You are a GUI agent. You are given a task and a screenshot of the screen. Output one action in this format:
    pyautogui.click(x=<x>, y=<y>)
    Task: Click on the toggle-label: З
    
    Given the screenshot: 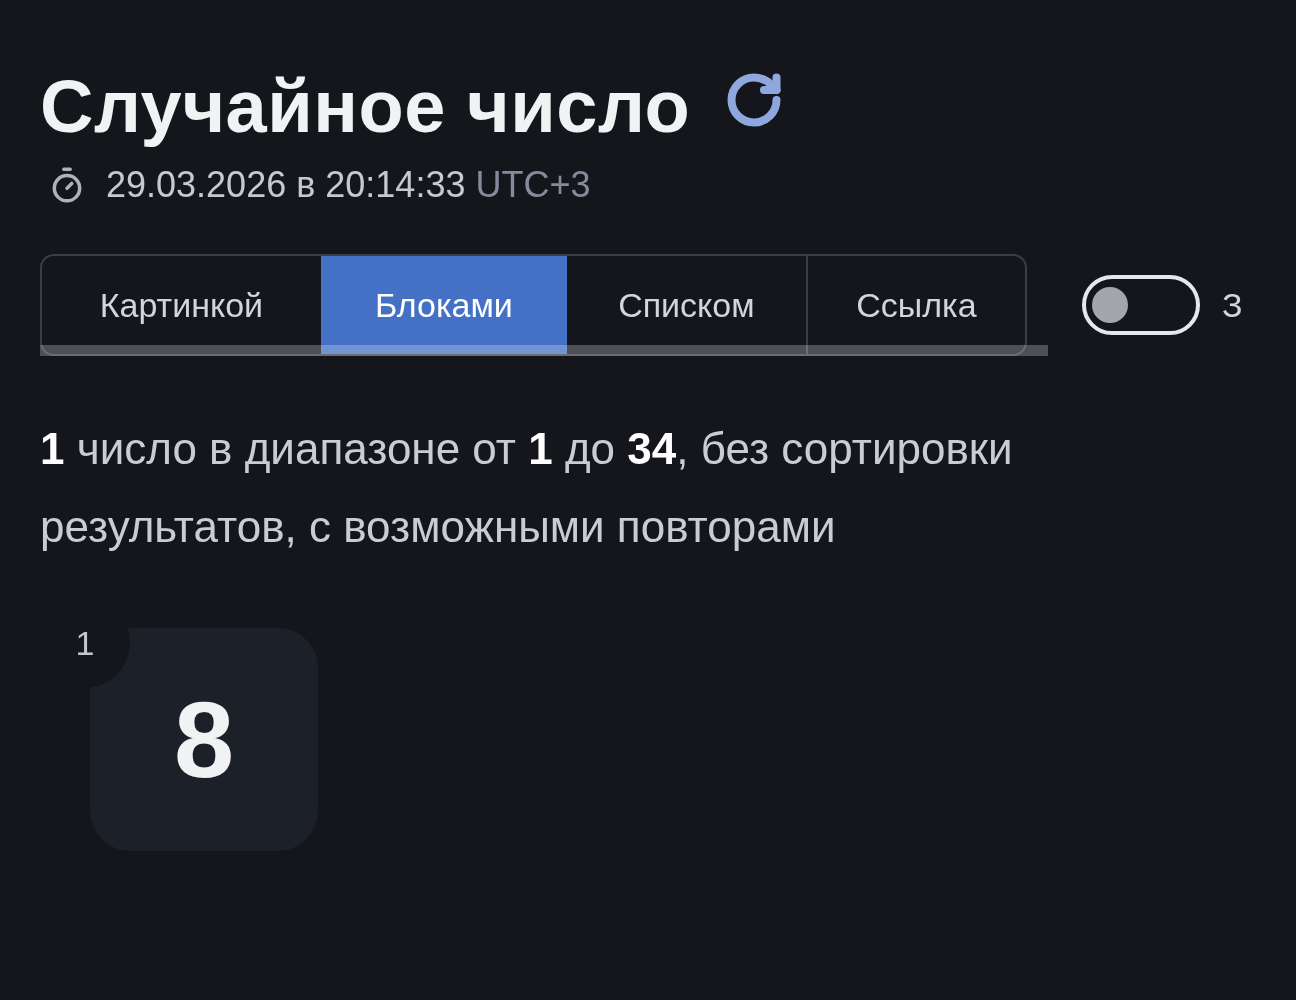 What is the action you would take?
    pyautogui.click(x=1232, y=305)
    